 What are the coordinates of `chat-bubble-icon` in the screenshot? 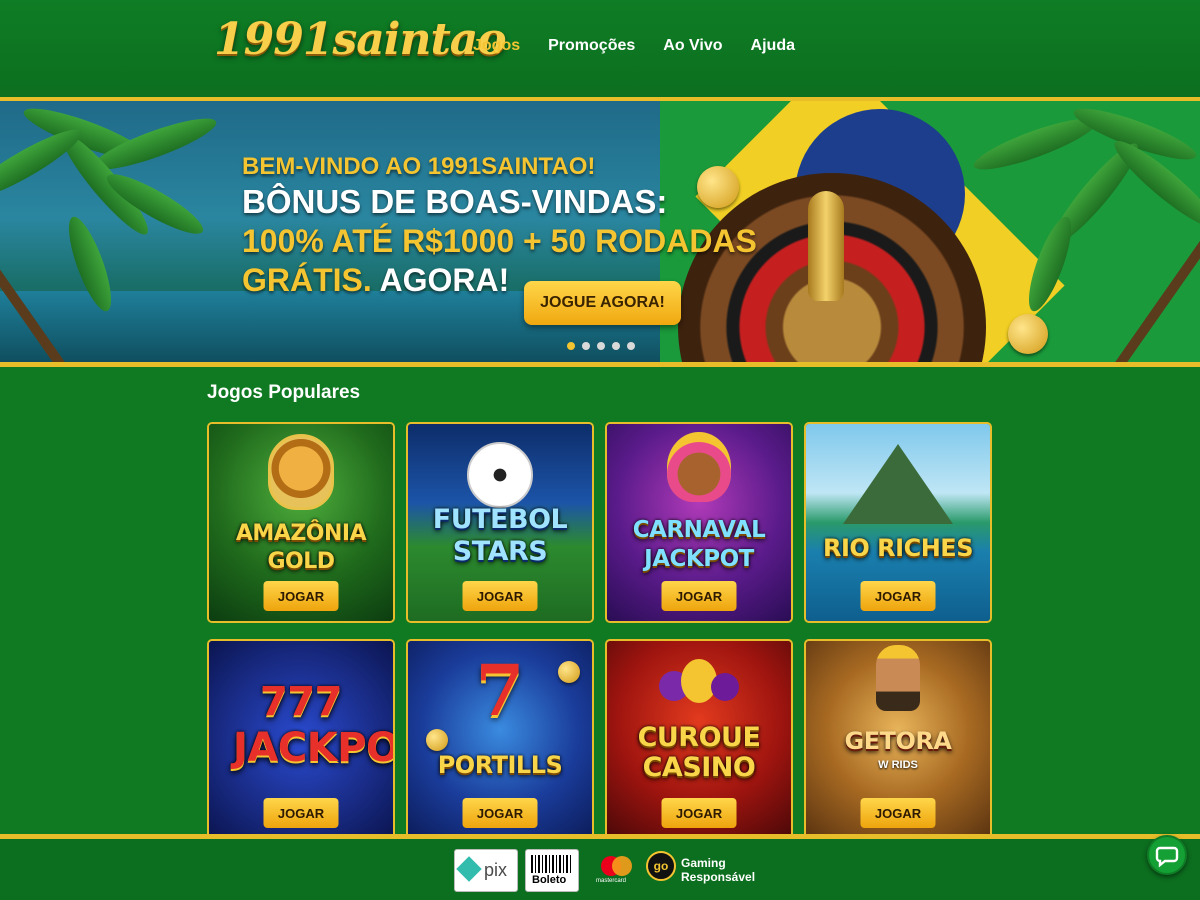 It's located at (1167, 857).